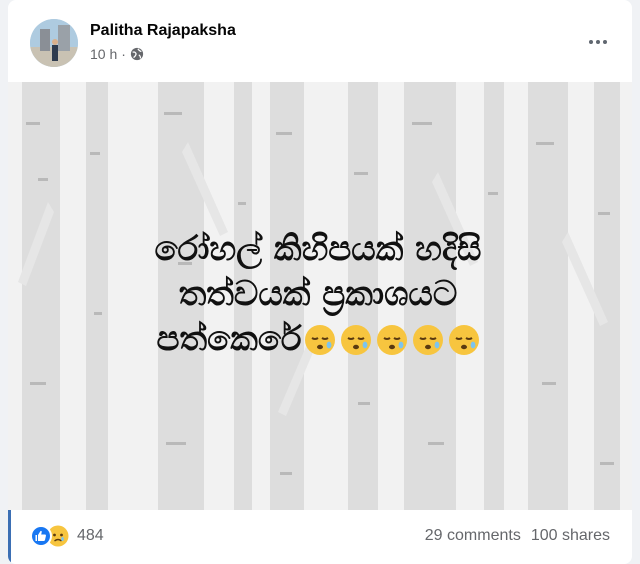 The height and width of the screenshot is (564, 640). I want to click on reaction-count: 484, so click(90, 536).